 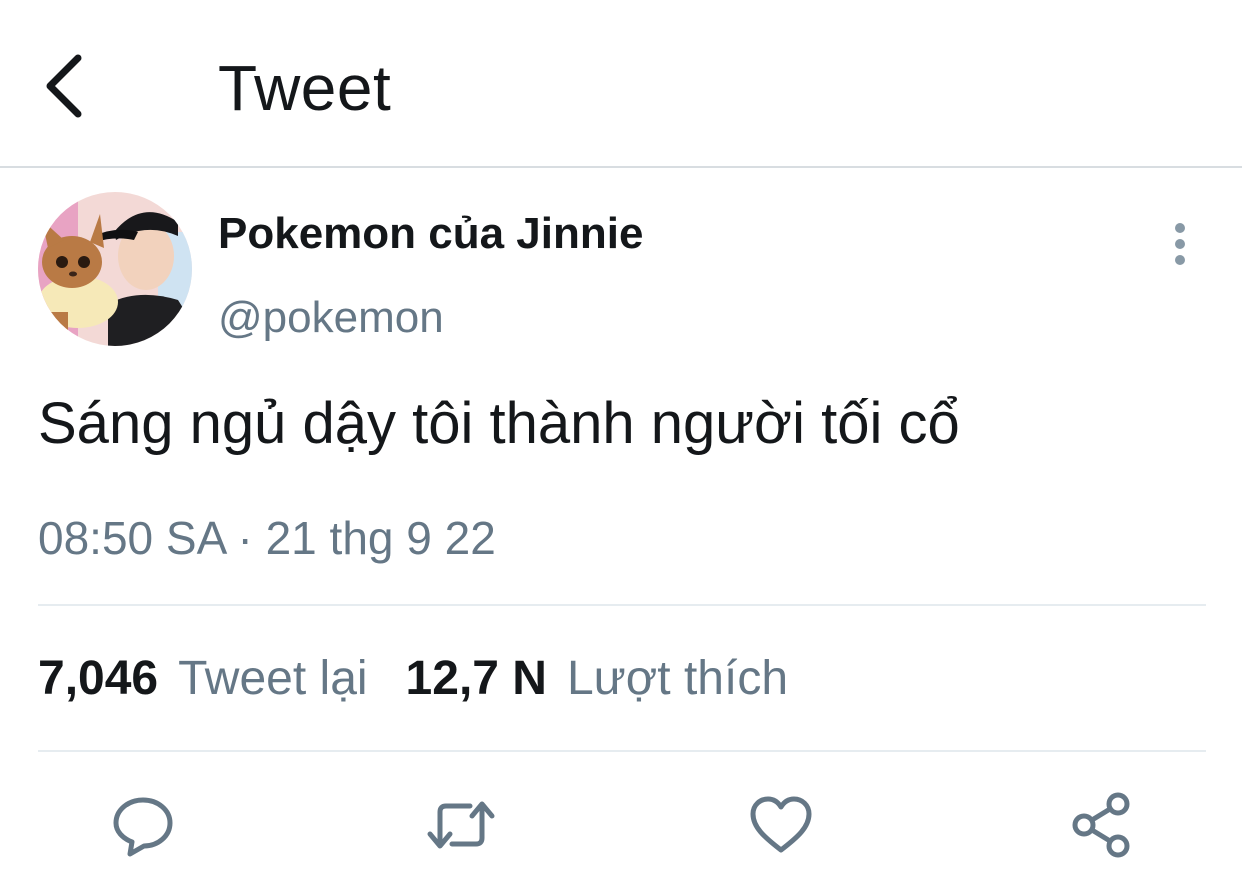 I want to click on back-button, so click(x=66, y=85).